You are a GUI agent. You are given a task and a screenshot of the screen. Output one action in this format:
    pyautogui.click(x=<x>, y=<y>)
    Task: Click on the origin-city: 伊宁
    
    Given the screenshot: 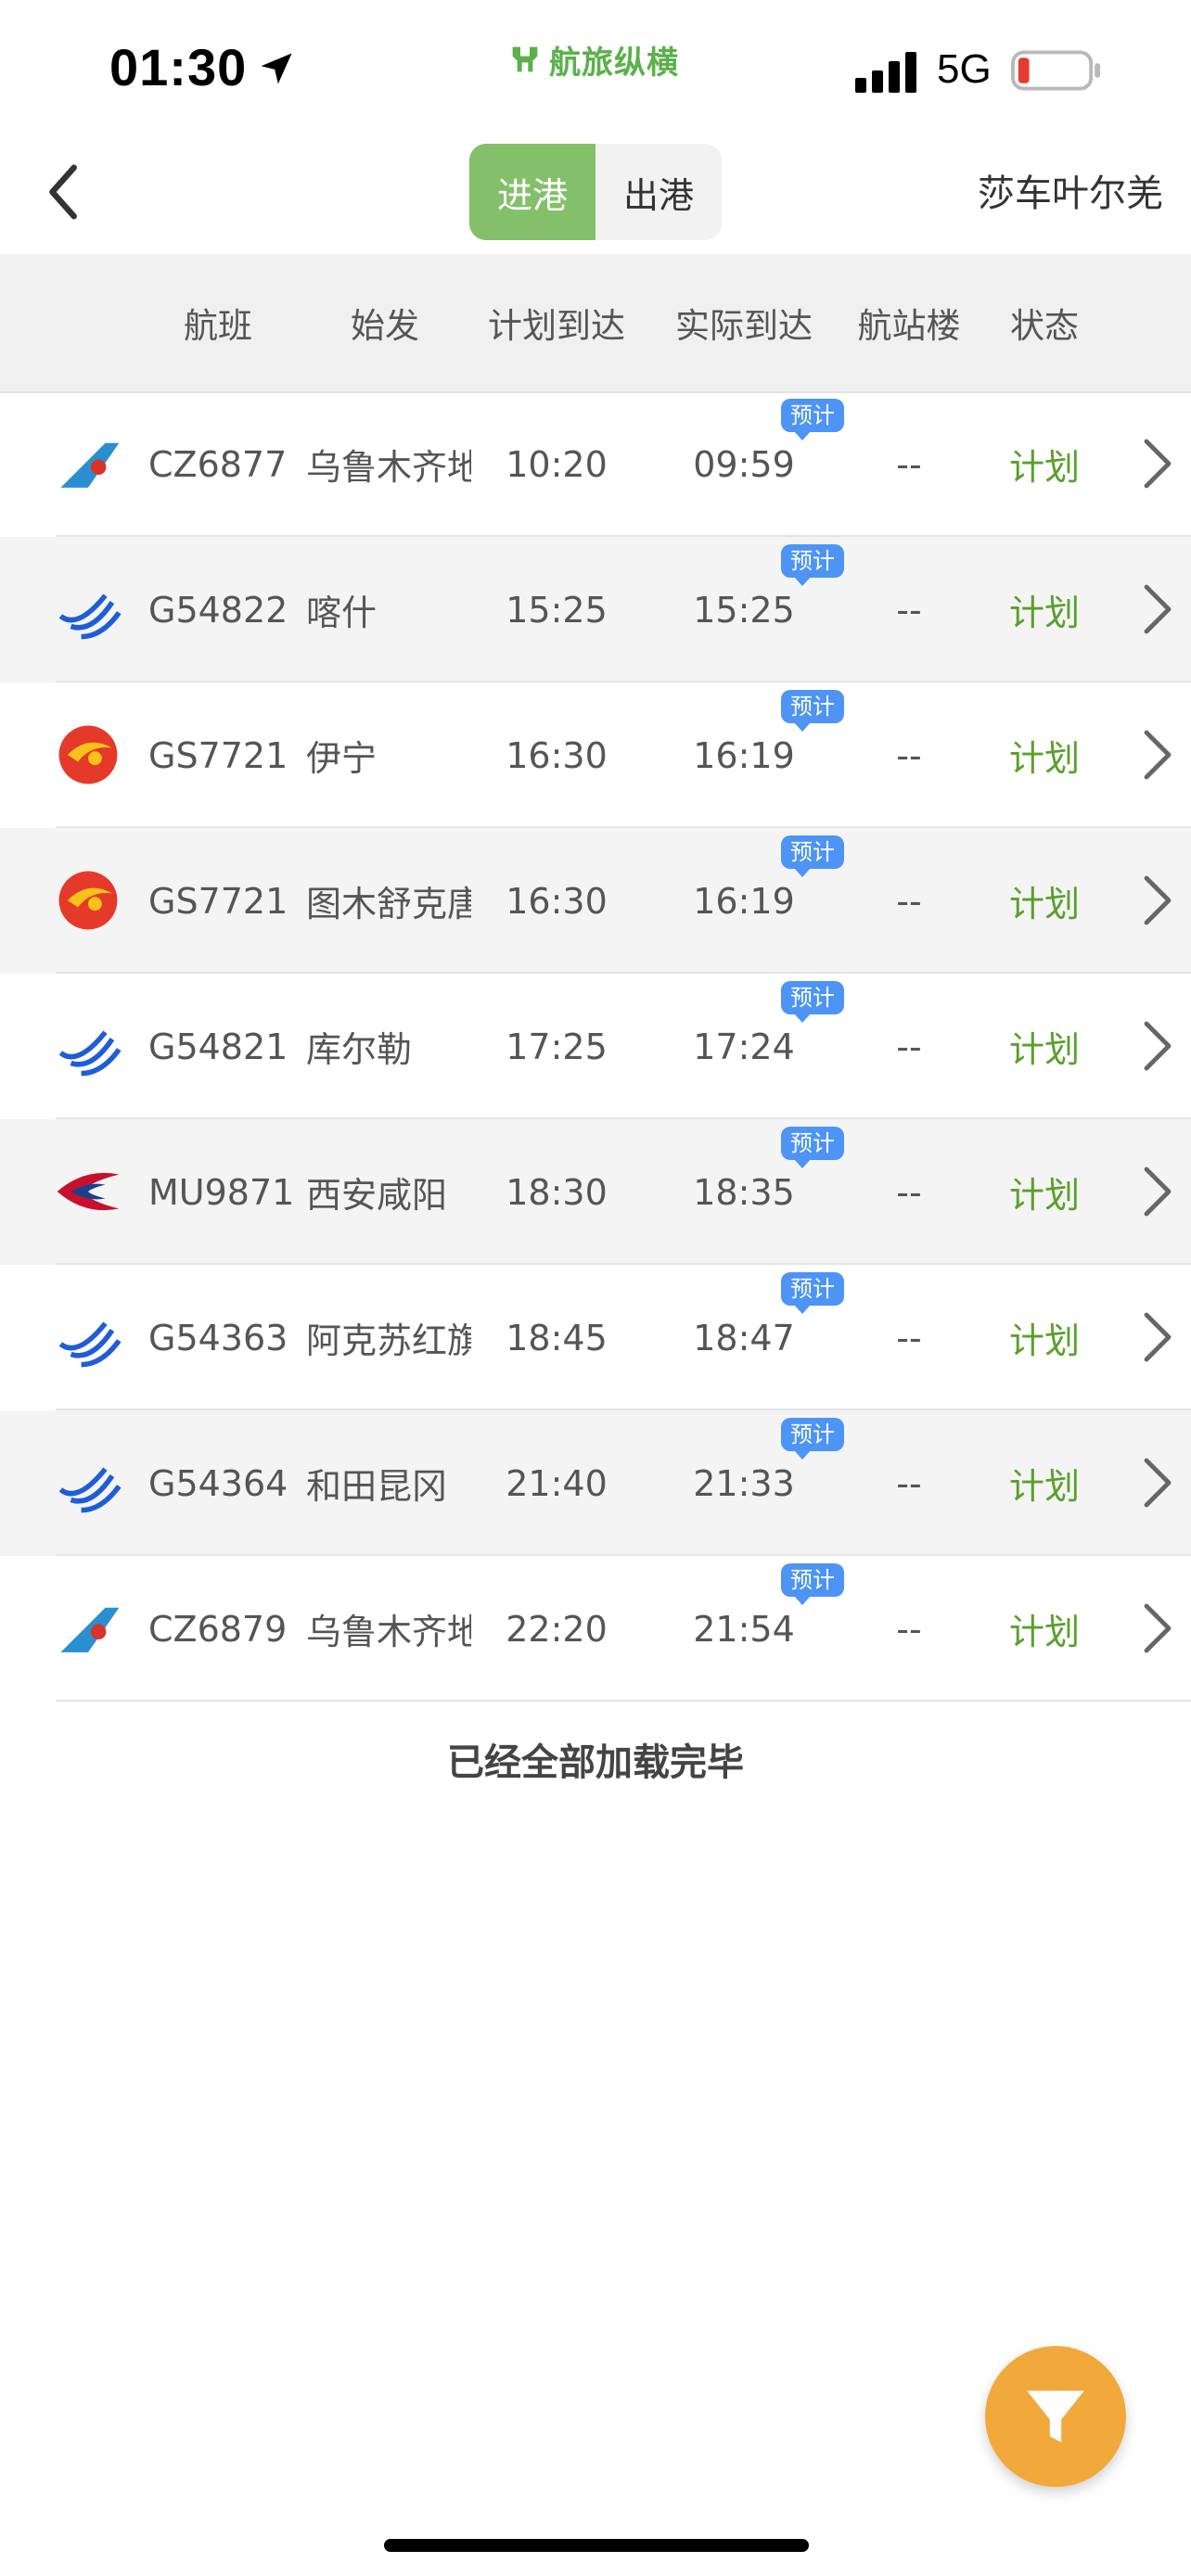 What is the action you would take?
    pyautogui.click(x=342, y=759)
    